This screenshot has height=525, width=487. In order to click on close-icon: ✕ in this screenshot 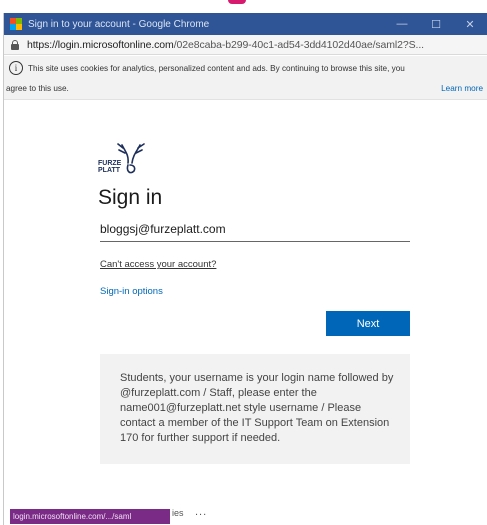, I will do `click(470, 24)`.